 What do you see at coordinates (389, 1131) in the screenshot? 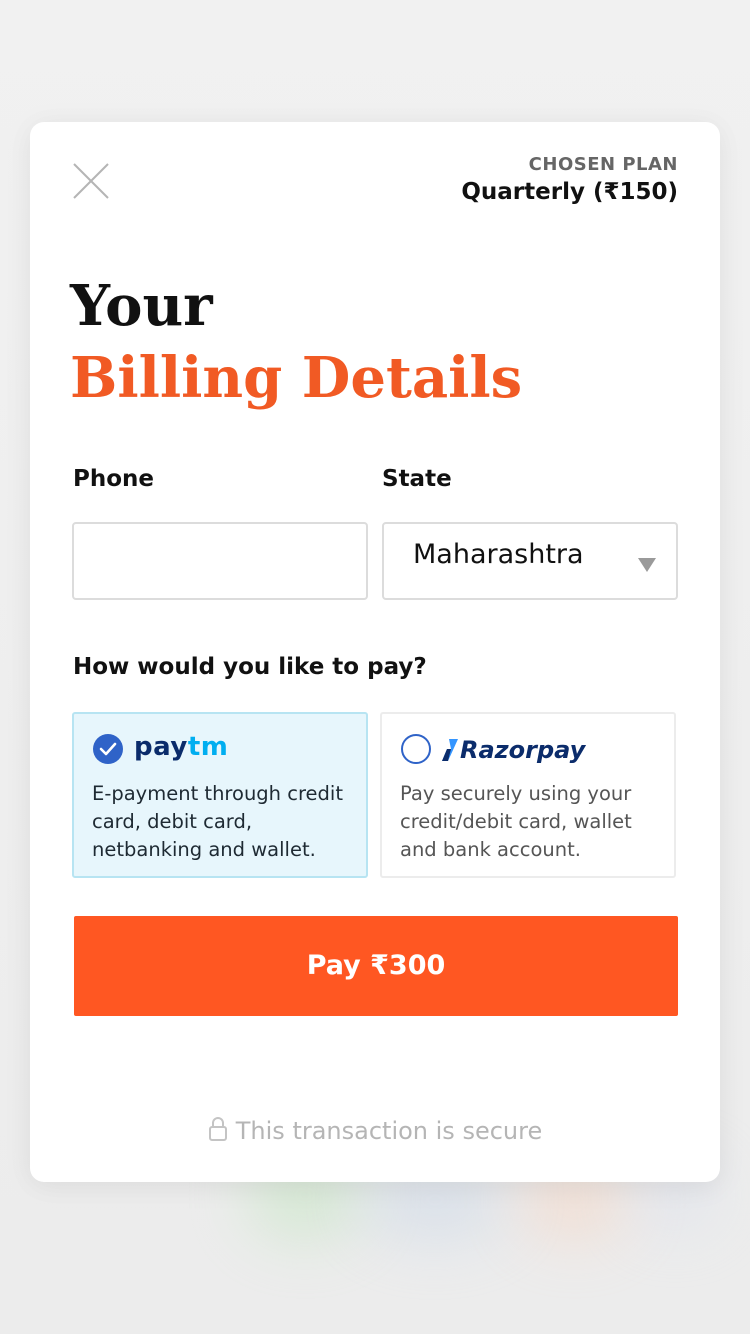
I see `secure-note-text: This transaction is secure` at bounding box center [389, 1131].